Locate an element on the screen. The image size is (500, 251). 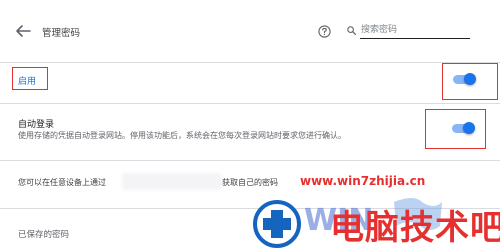
search-icon is located at coordinates (351, 30).